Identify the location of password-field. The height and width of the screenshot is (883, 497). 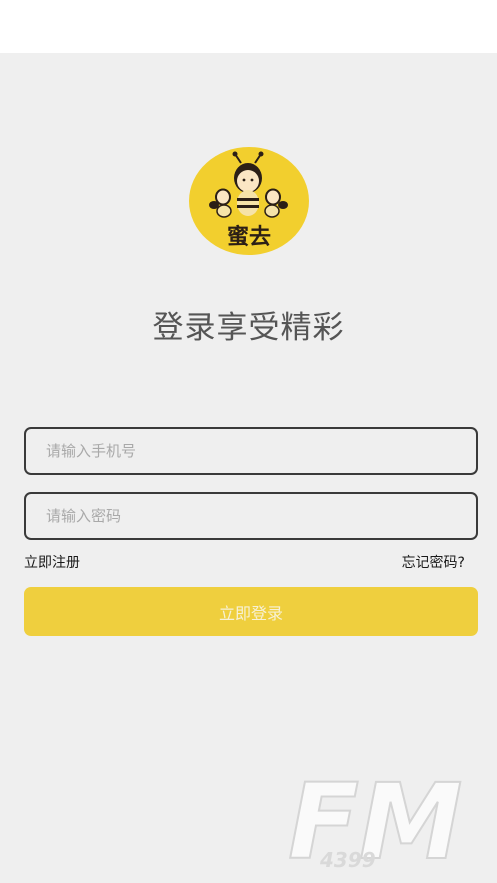
(251, 516).